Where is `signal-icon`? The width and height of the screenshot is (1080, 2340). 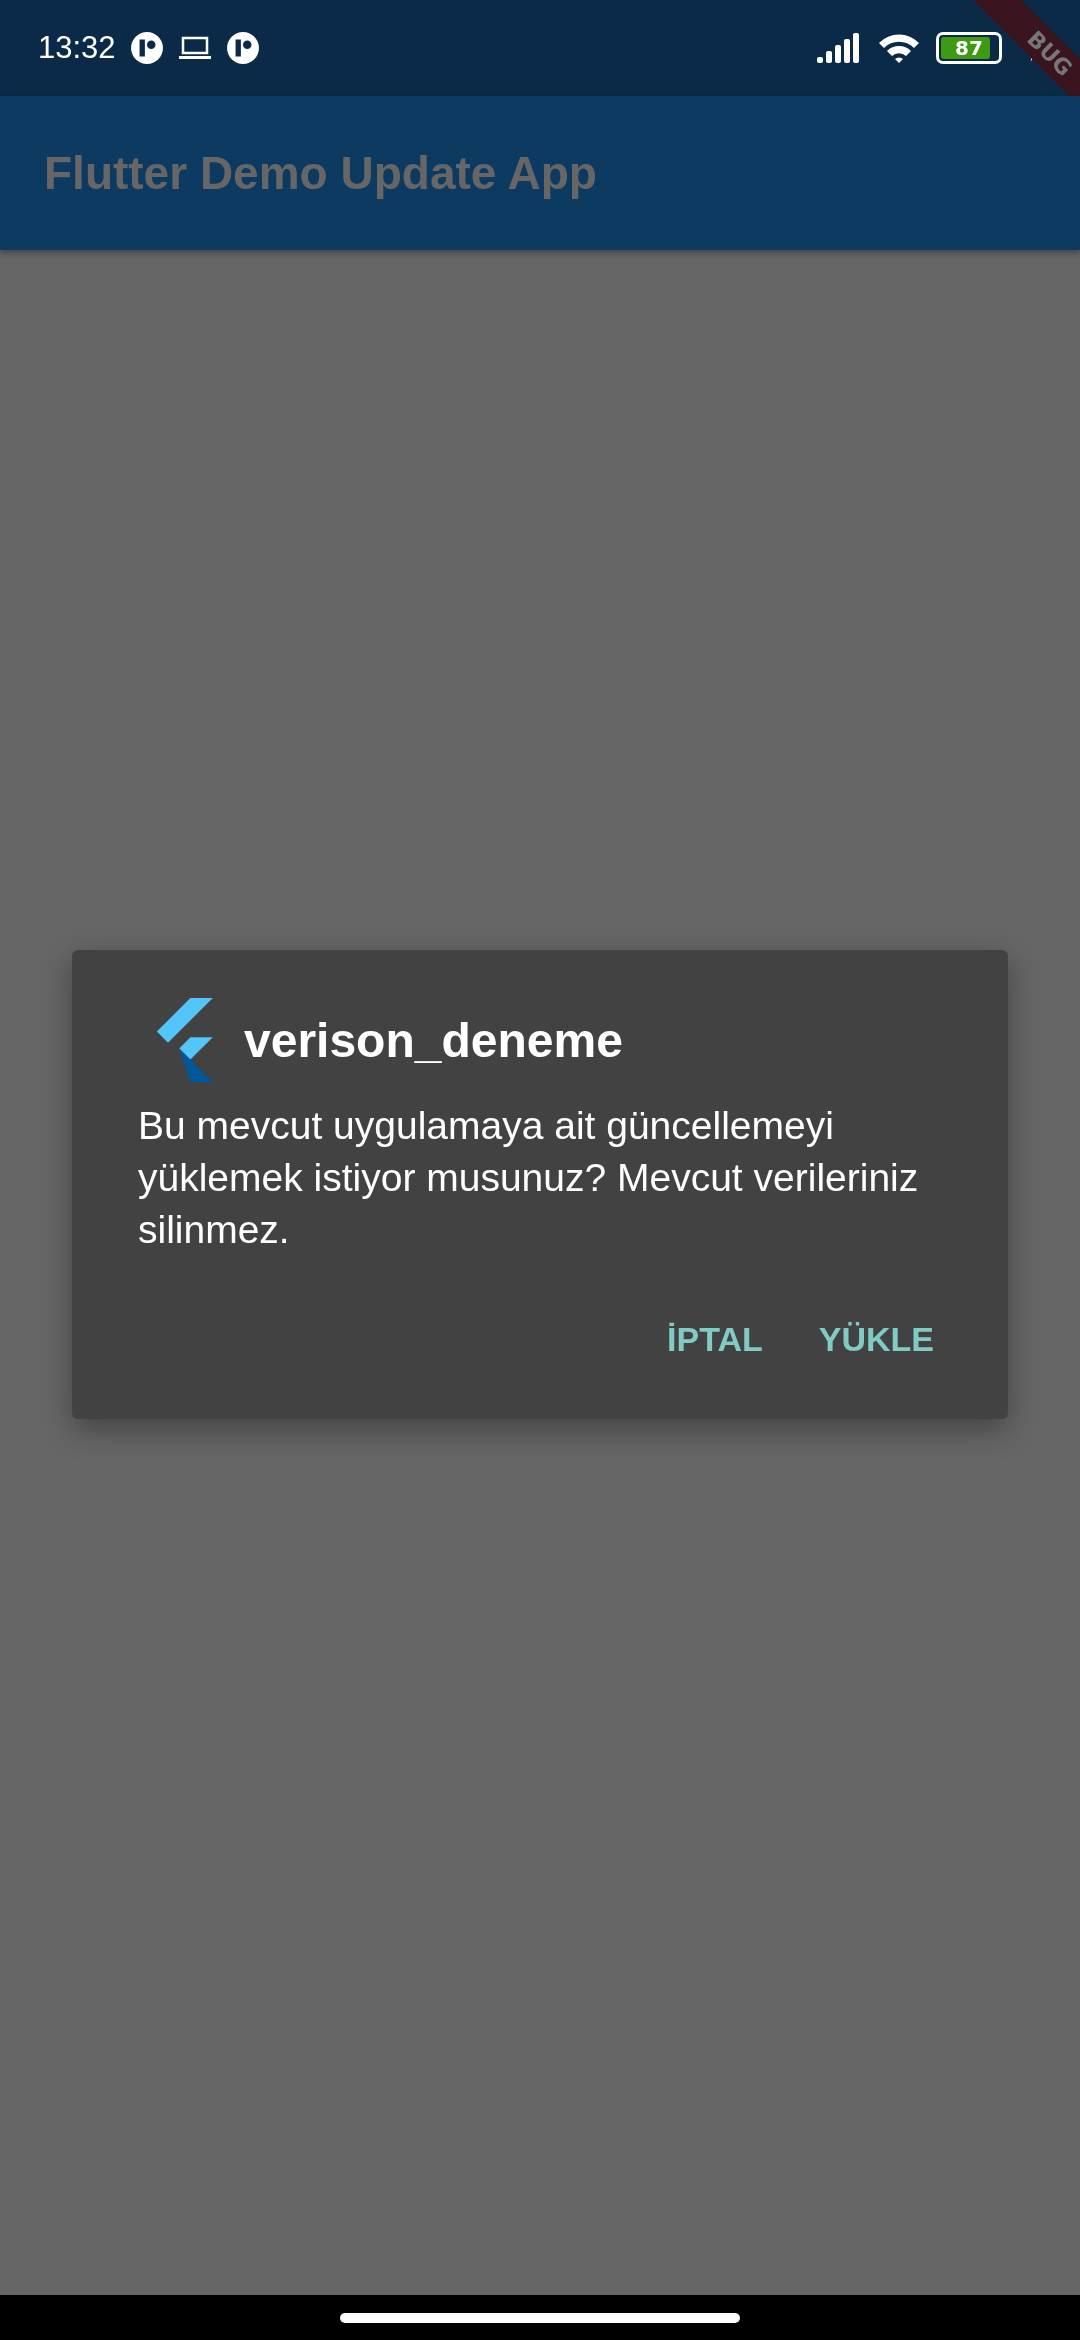 signal-icon is located at coordinates (839, 48).